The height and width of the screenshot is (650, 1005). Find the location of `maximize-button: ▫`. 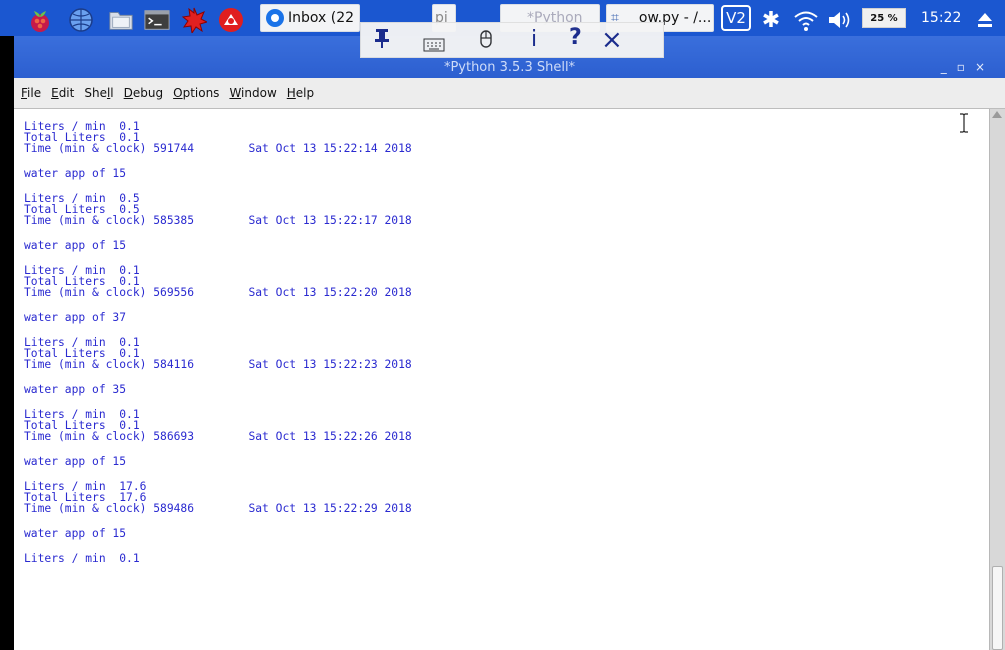

maximize-button: ▫ is located at coordinates (966, 67).